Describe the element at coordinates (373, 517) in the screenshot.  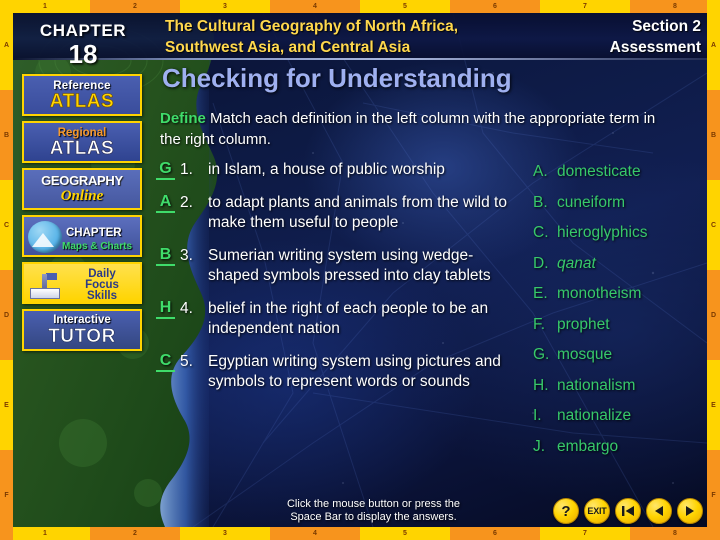
I see `hint-line-2: Space Bar to display the answers.` at that location.